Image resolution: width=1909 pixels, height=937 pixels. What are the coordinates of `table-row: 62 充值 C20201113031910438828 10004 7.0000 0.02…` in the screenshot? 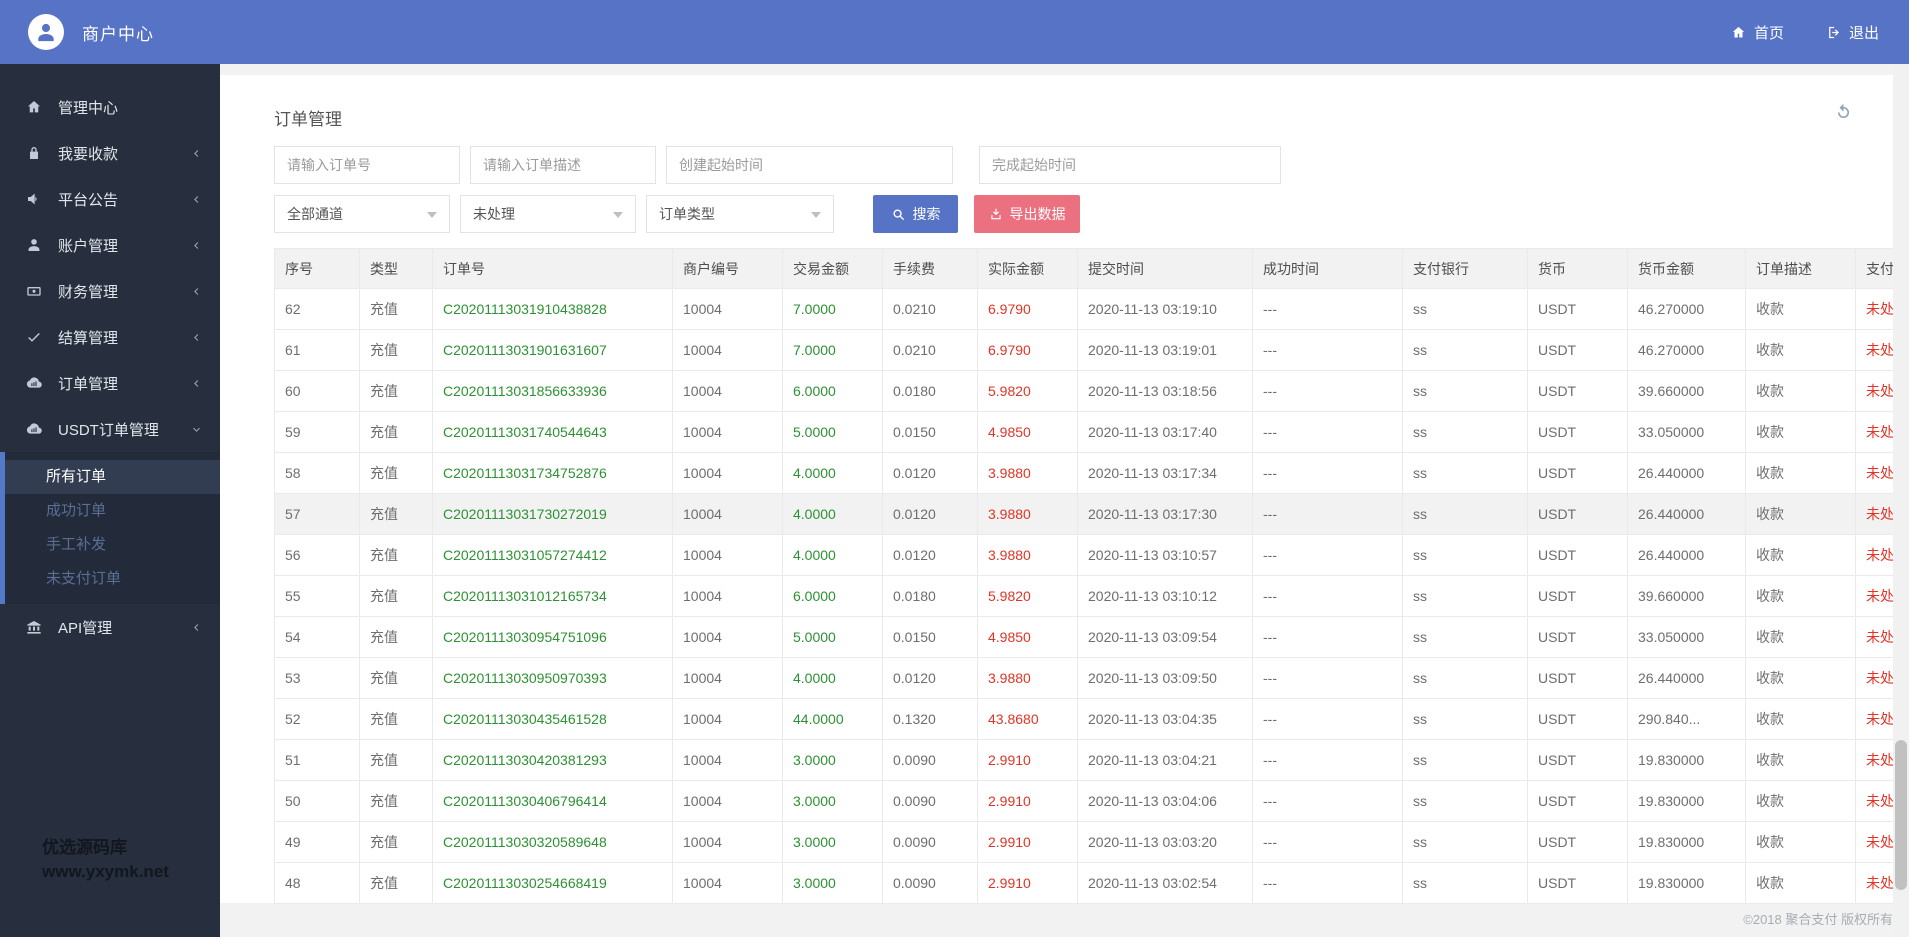 It's located at (1083, 309).